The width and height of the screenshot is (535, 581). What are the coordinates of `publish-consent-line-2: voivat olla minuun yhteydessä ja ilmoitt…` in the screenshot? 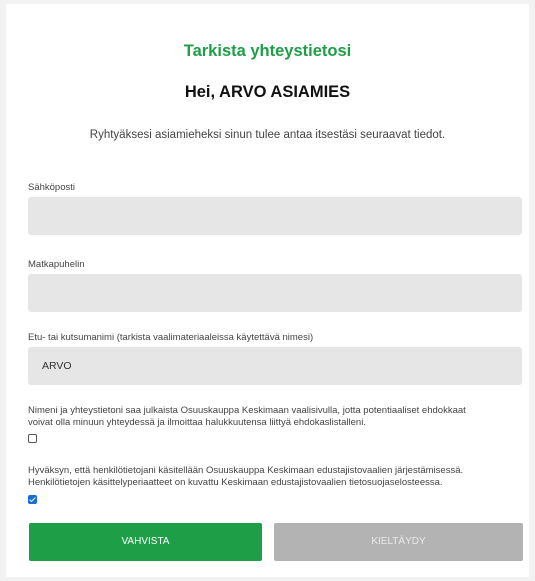 It's located at (197, 422).